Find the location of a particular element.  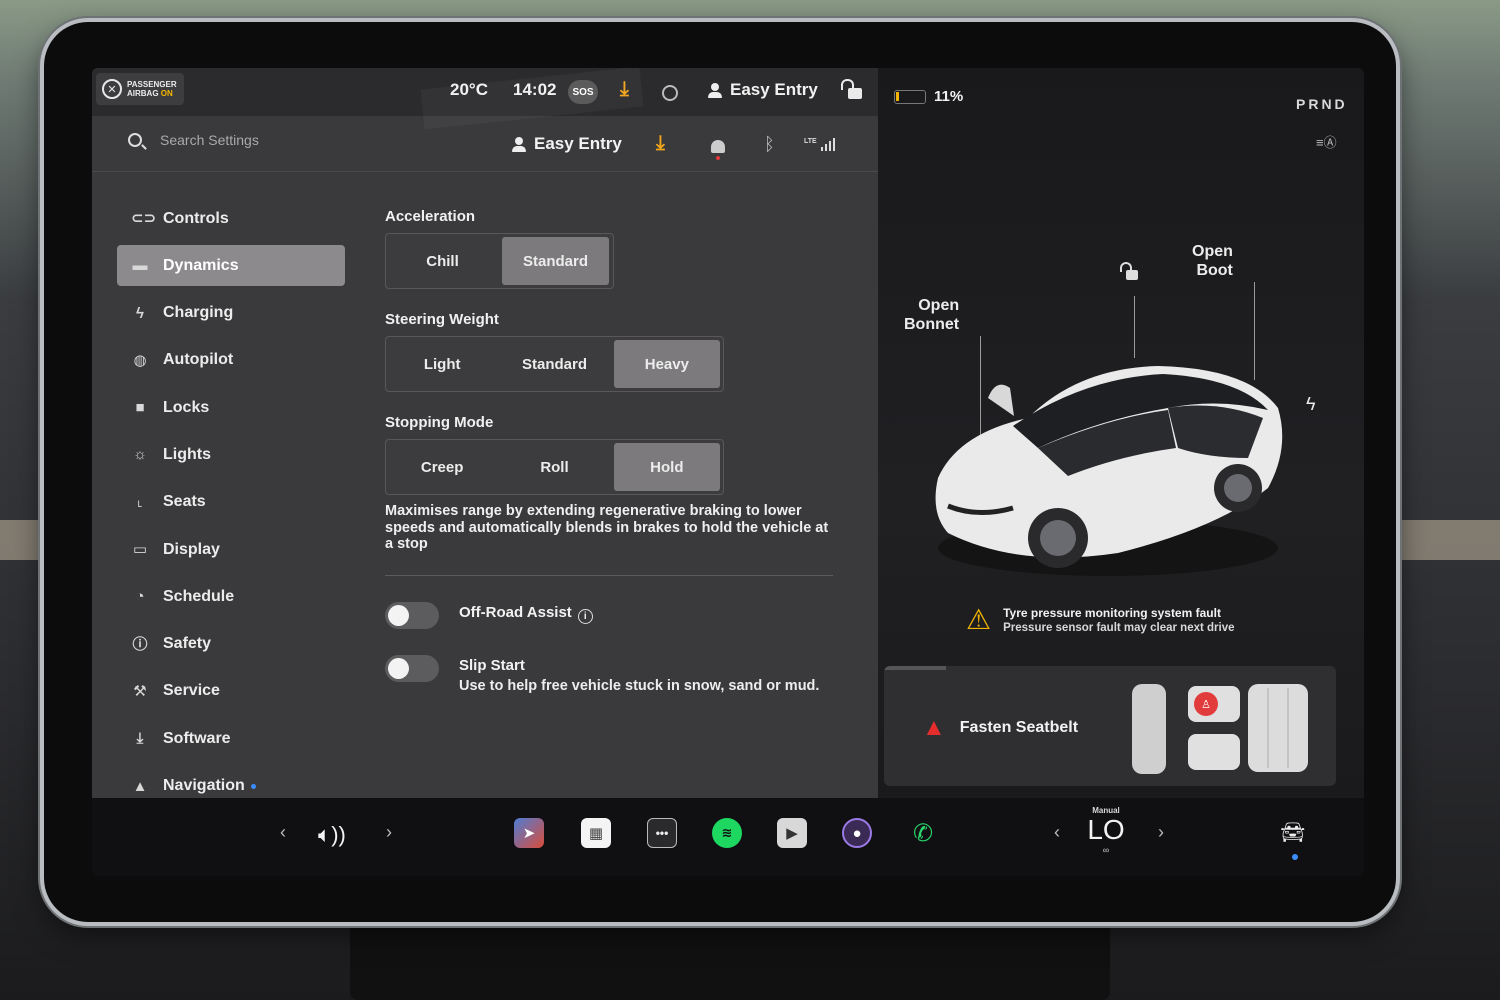

bolt-icon: ϟ is located at coordinates (140, 313).